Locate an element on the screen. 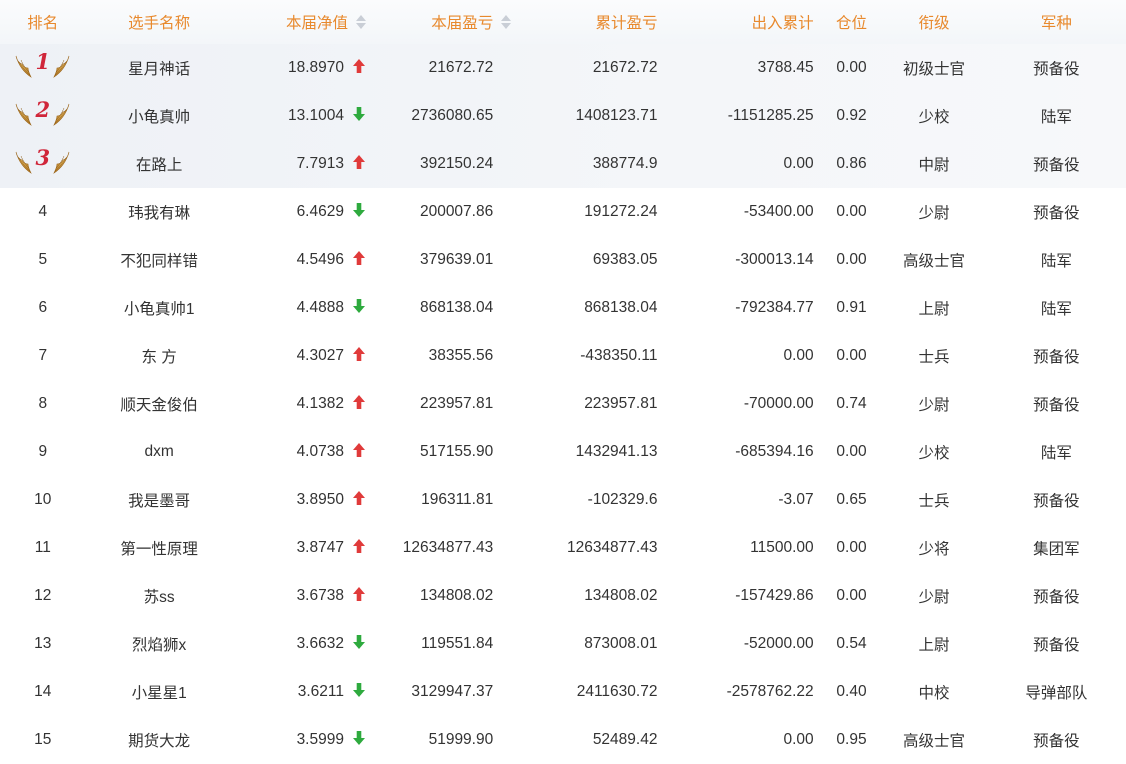 The image size is (1126, 764). medal-icon: 3 is located at coordinates (42, 160).